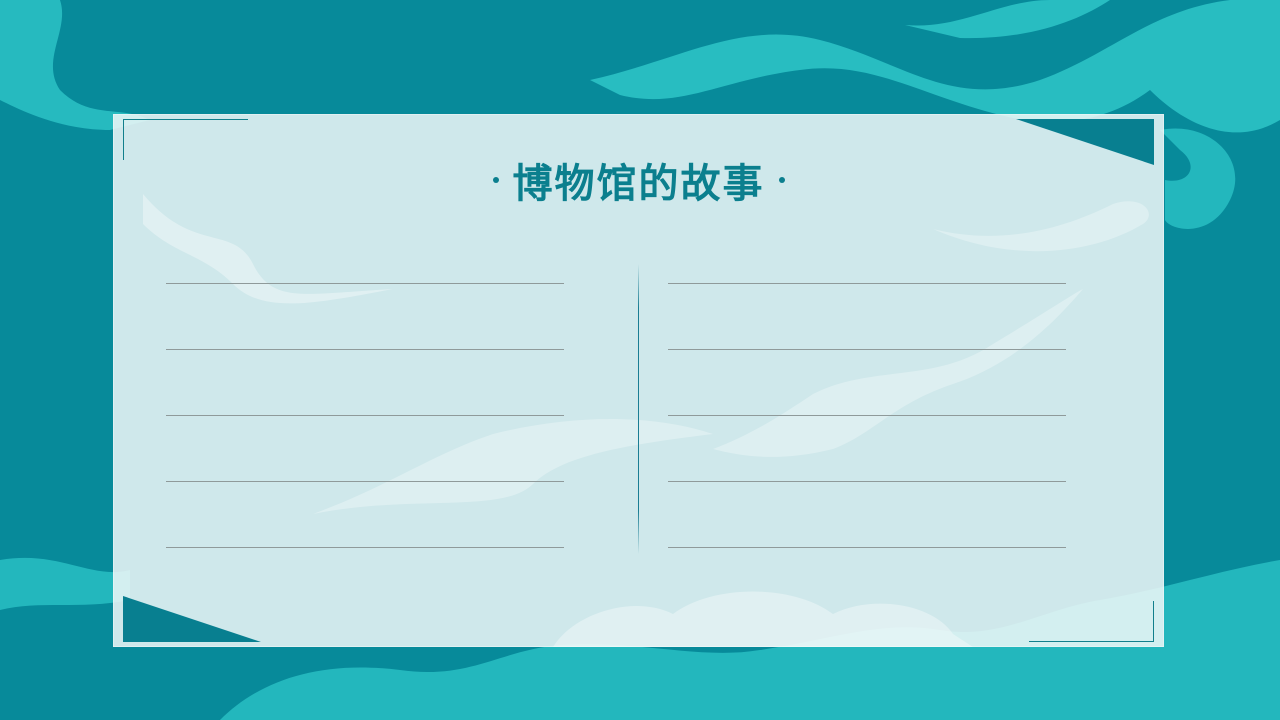 This screenshot has height=720, width=1280. What do you see at coordinates (1007, 19) in the screenshot?
I see `cloud-swirl-top-small` at bounding box center [1007, 19].